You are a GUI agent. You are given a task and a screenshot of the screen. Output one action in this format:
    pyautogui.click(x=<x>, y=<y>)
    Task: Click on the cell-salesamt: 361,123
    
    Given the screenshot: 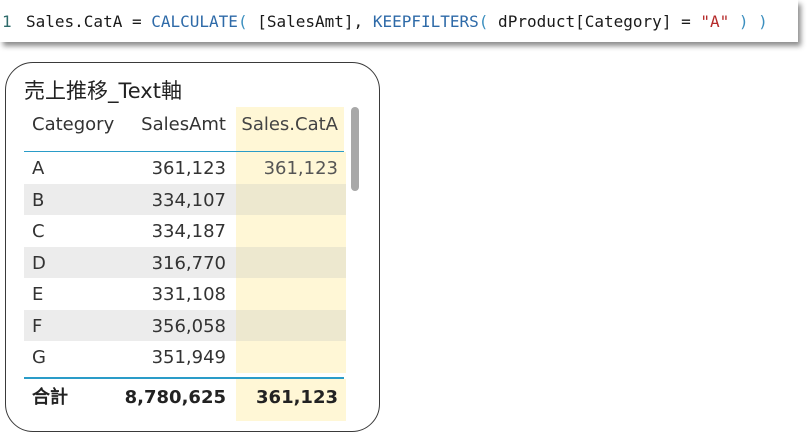 What is the action you would take?
    pyautogui.click(x=188, y=168)
    